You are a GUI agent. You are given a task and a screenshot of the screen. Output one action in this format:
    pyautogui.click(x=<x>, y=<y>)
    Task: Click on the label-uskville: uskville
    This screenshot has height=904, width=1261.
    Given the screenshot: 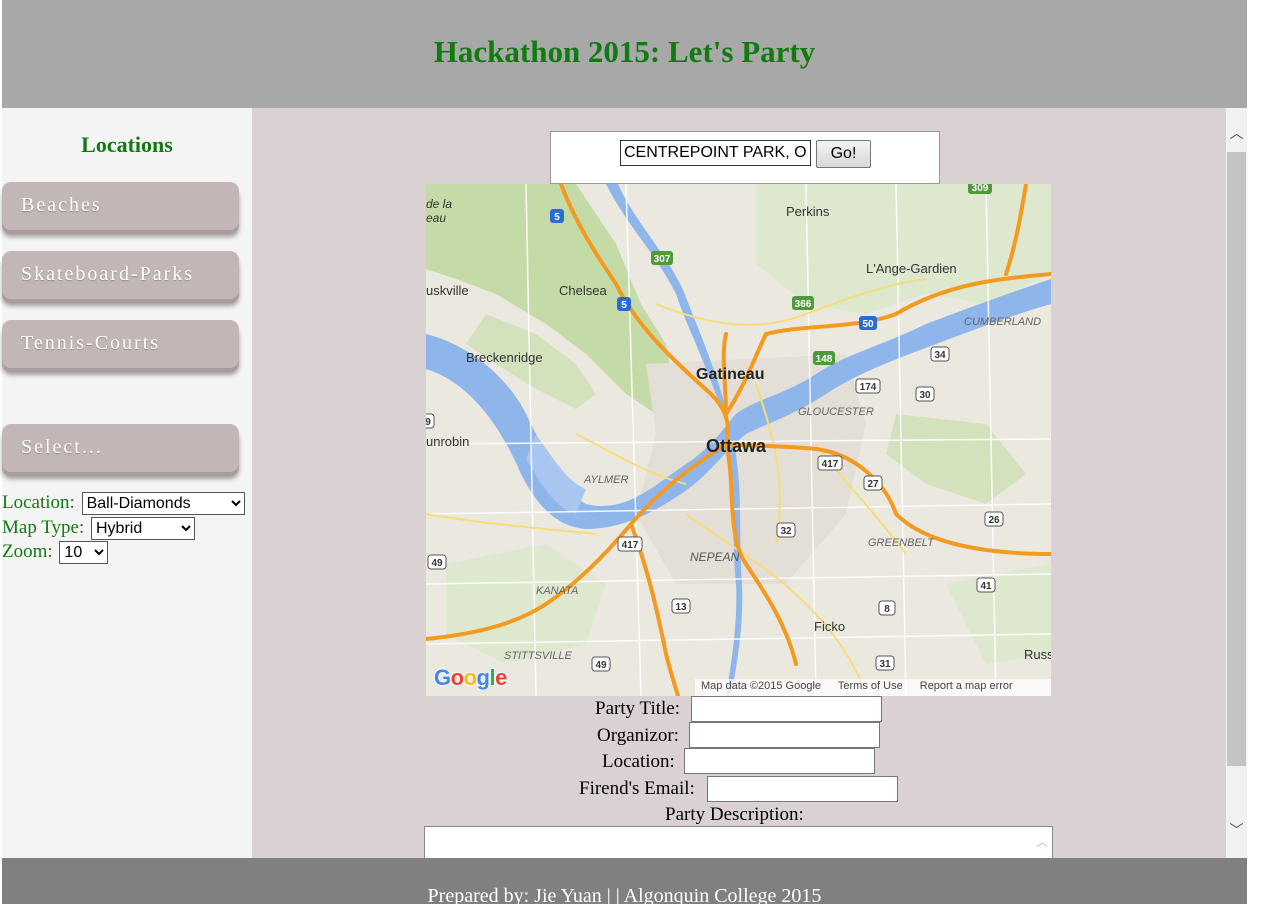 What is the action you would take?
    pyautogui.click(x=447, y=290)
    